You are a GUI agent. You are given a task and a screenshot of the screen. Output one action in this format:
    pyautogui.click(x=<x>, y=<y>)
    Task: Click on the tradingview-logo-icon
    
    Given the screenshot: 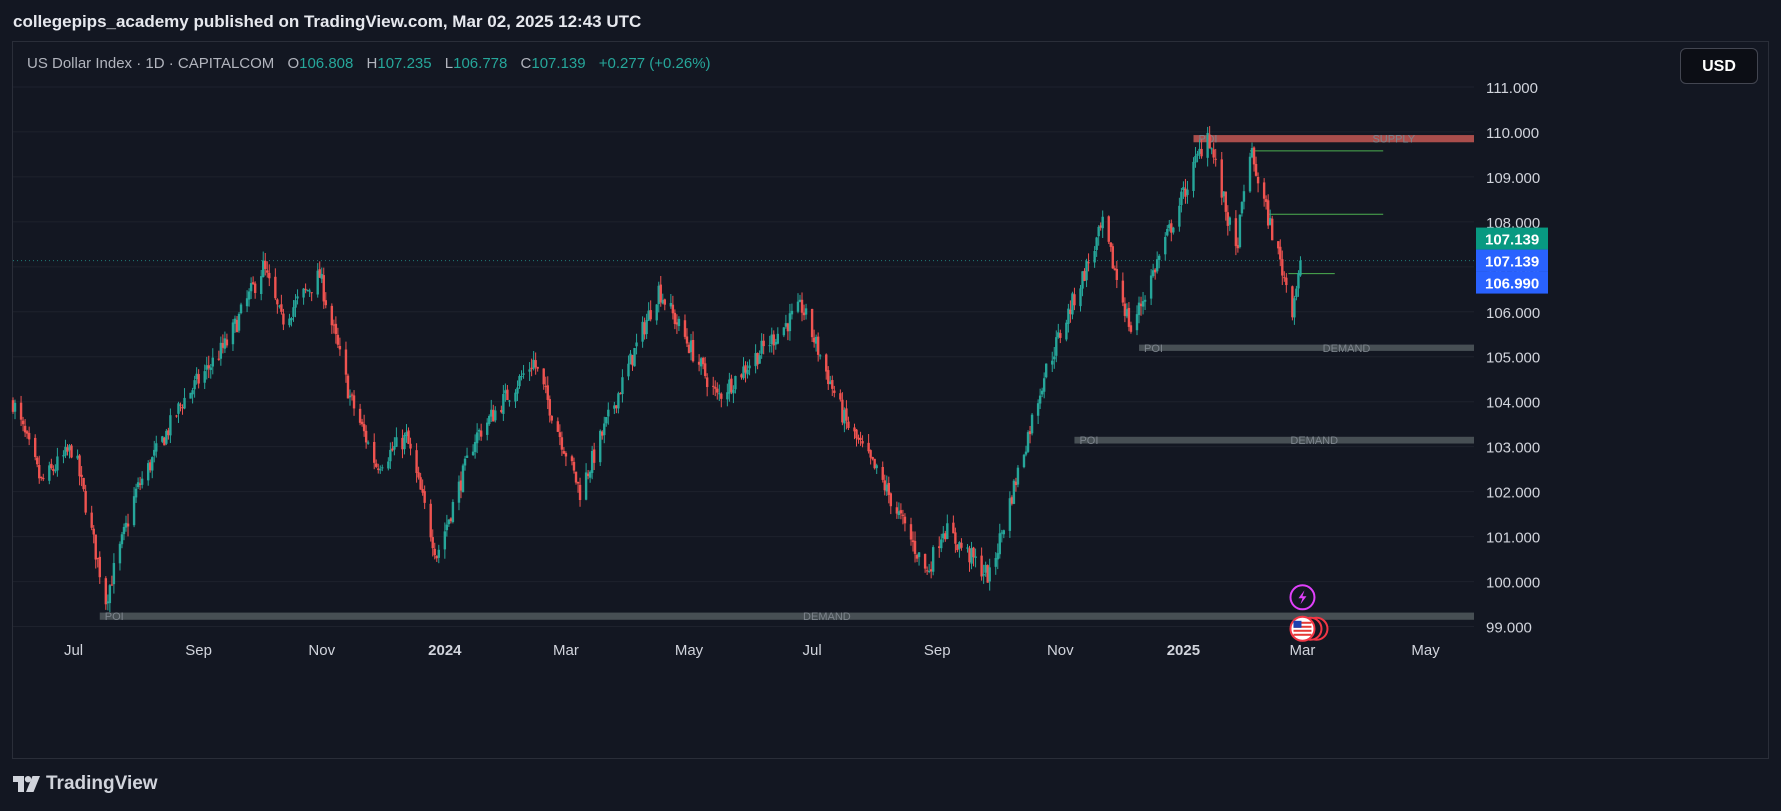 What is the action you would take?
    pyautogui.click(x=26, y=784)
    